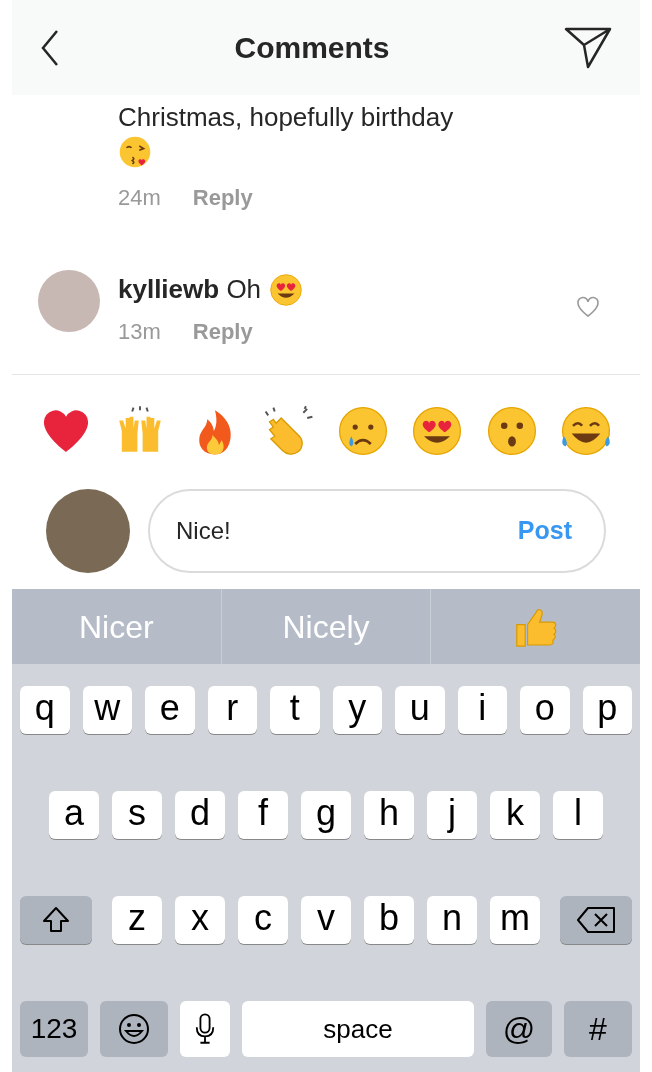 The height and width of the screenshot is (1072, 652). What do you see at coordinates (515, 815) in the screenshot?
I see `letter-key: k` at bounding box center [515, 815].